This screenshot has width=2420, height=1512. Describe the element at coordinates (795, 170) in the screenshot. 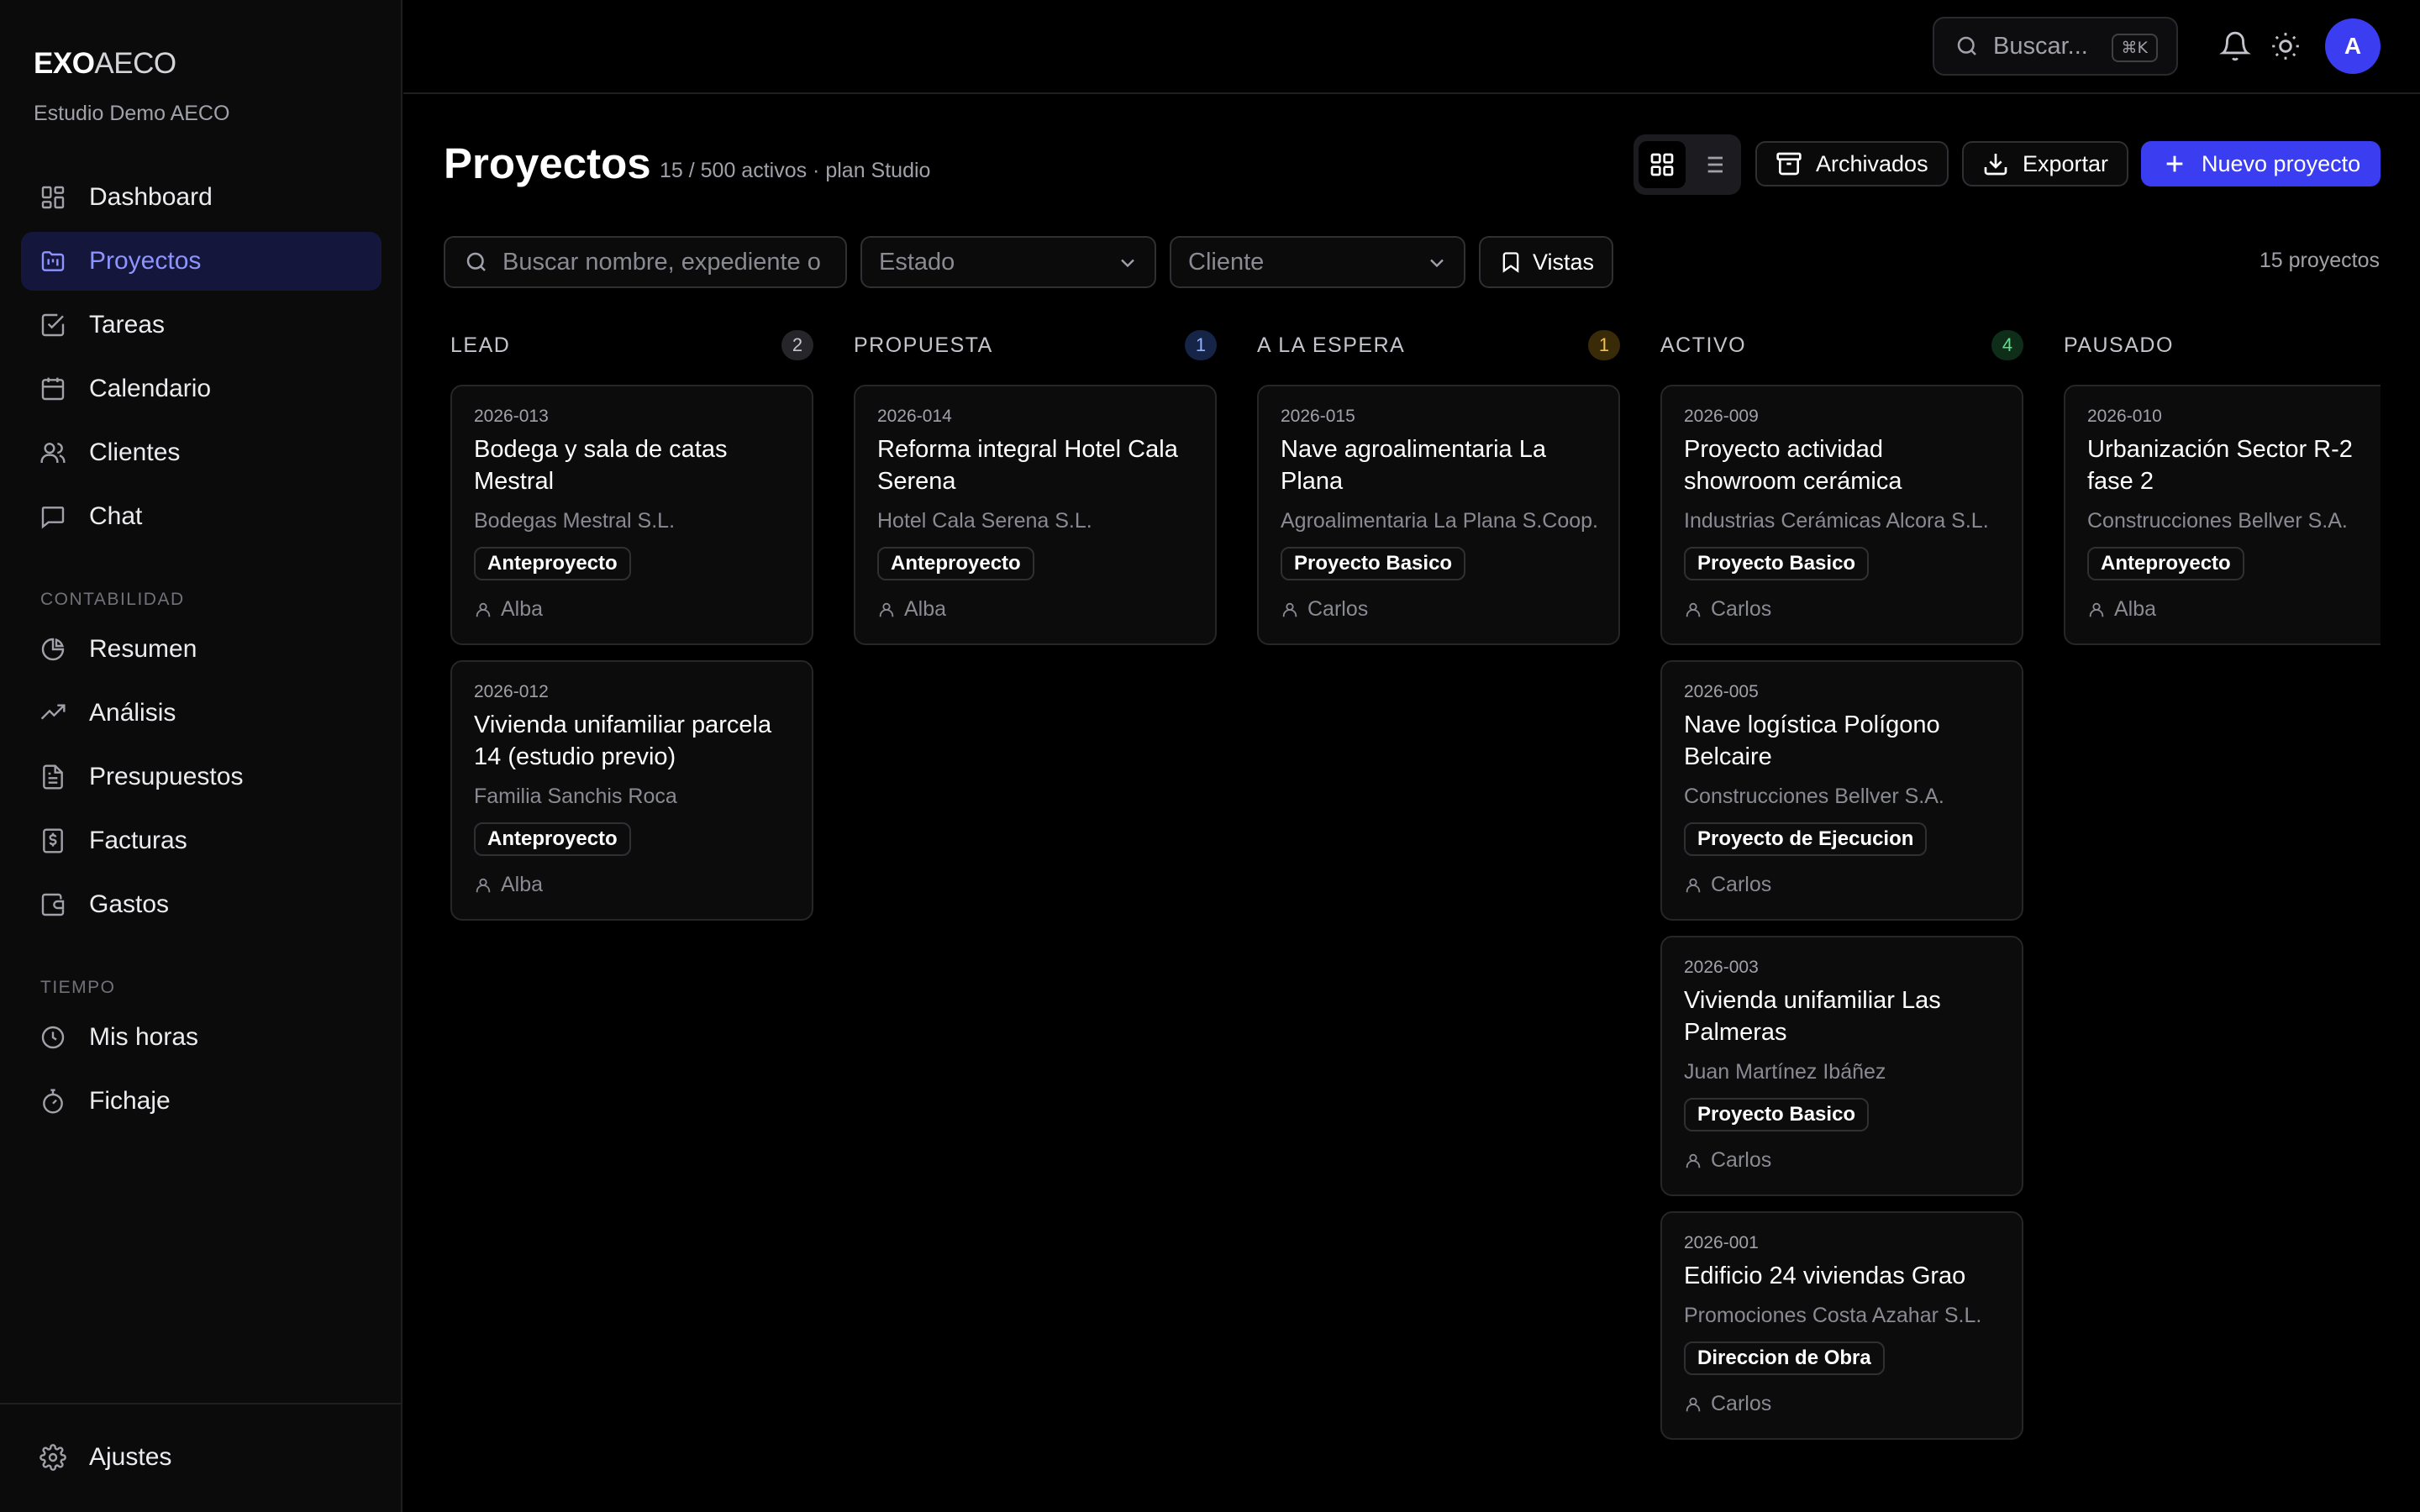

I see `page-subtitle: 15 / 500 activos · plan Studio` at that location.